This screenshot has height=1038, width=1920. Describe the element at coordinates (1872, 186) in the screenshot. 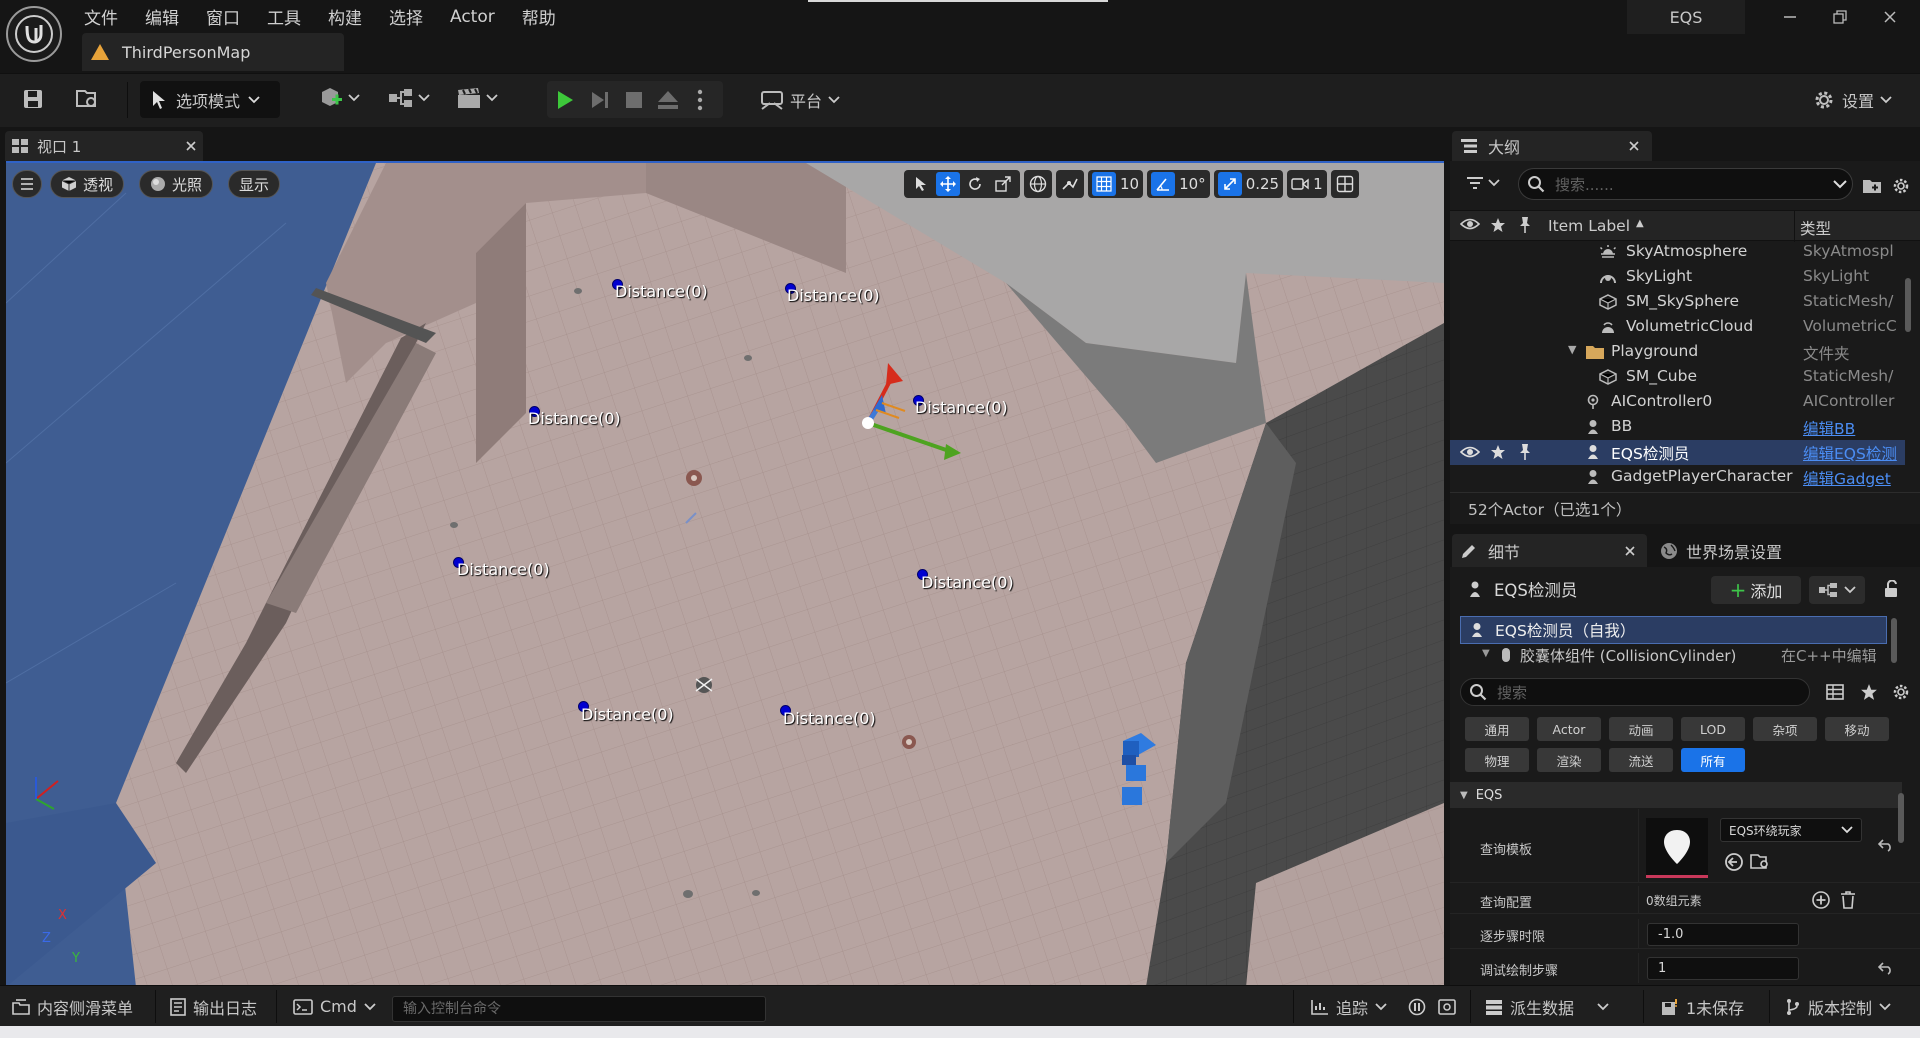

I see `new-folder-icon` at that location.